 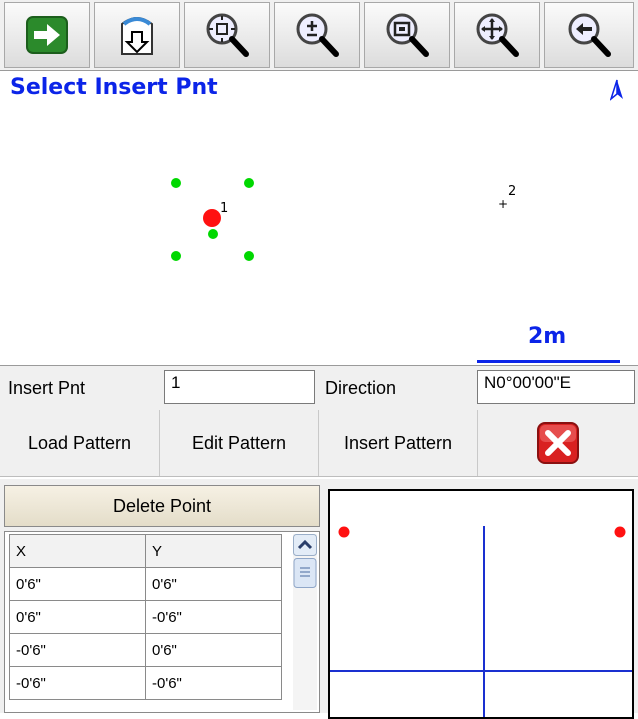 I want to click on point-2-marker: +, so click(x=503, y=204).